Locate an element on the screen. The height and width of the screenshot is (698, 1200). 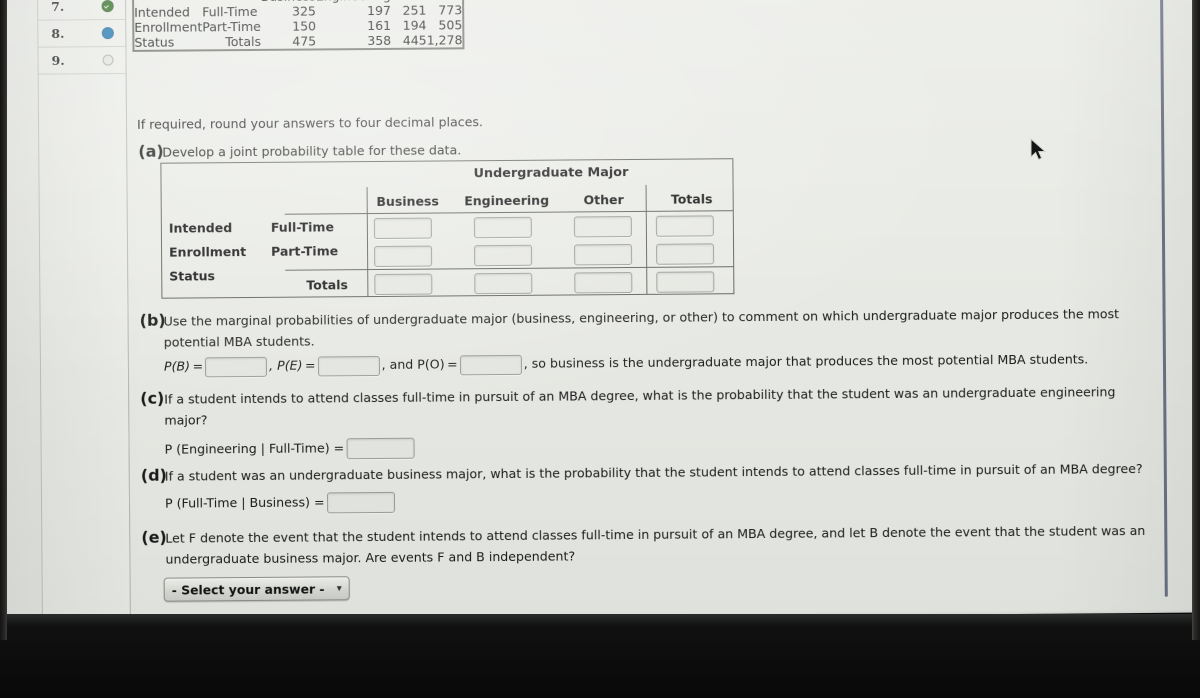
joint-col-engineering: Engineering is located at coordinates (507, 200).